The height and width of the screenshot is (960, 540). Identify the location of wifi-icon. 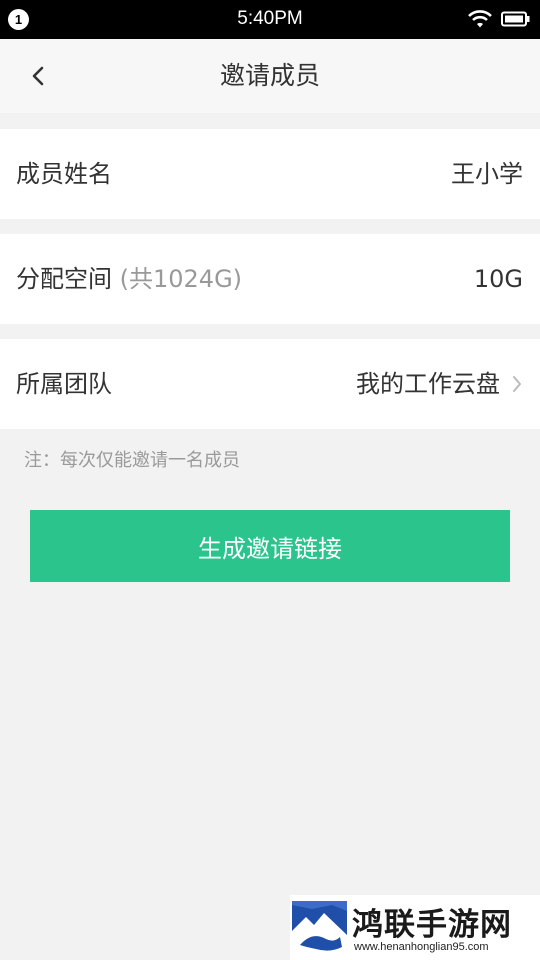
(480, 19).